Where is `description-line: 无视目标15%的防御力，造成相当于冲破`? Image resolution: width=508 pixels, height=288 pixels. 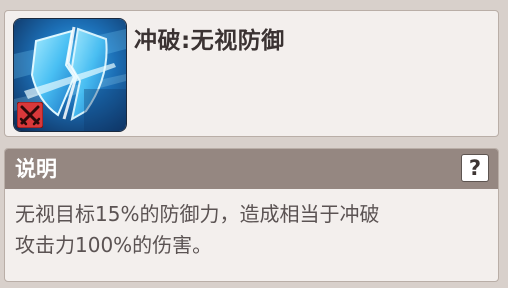 description-line: 无视目标15%的防御力，造成相当于冲破 is located at coordinates (197, 214).